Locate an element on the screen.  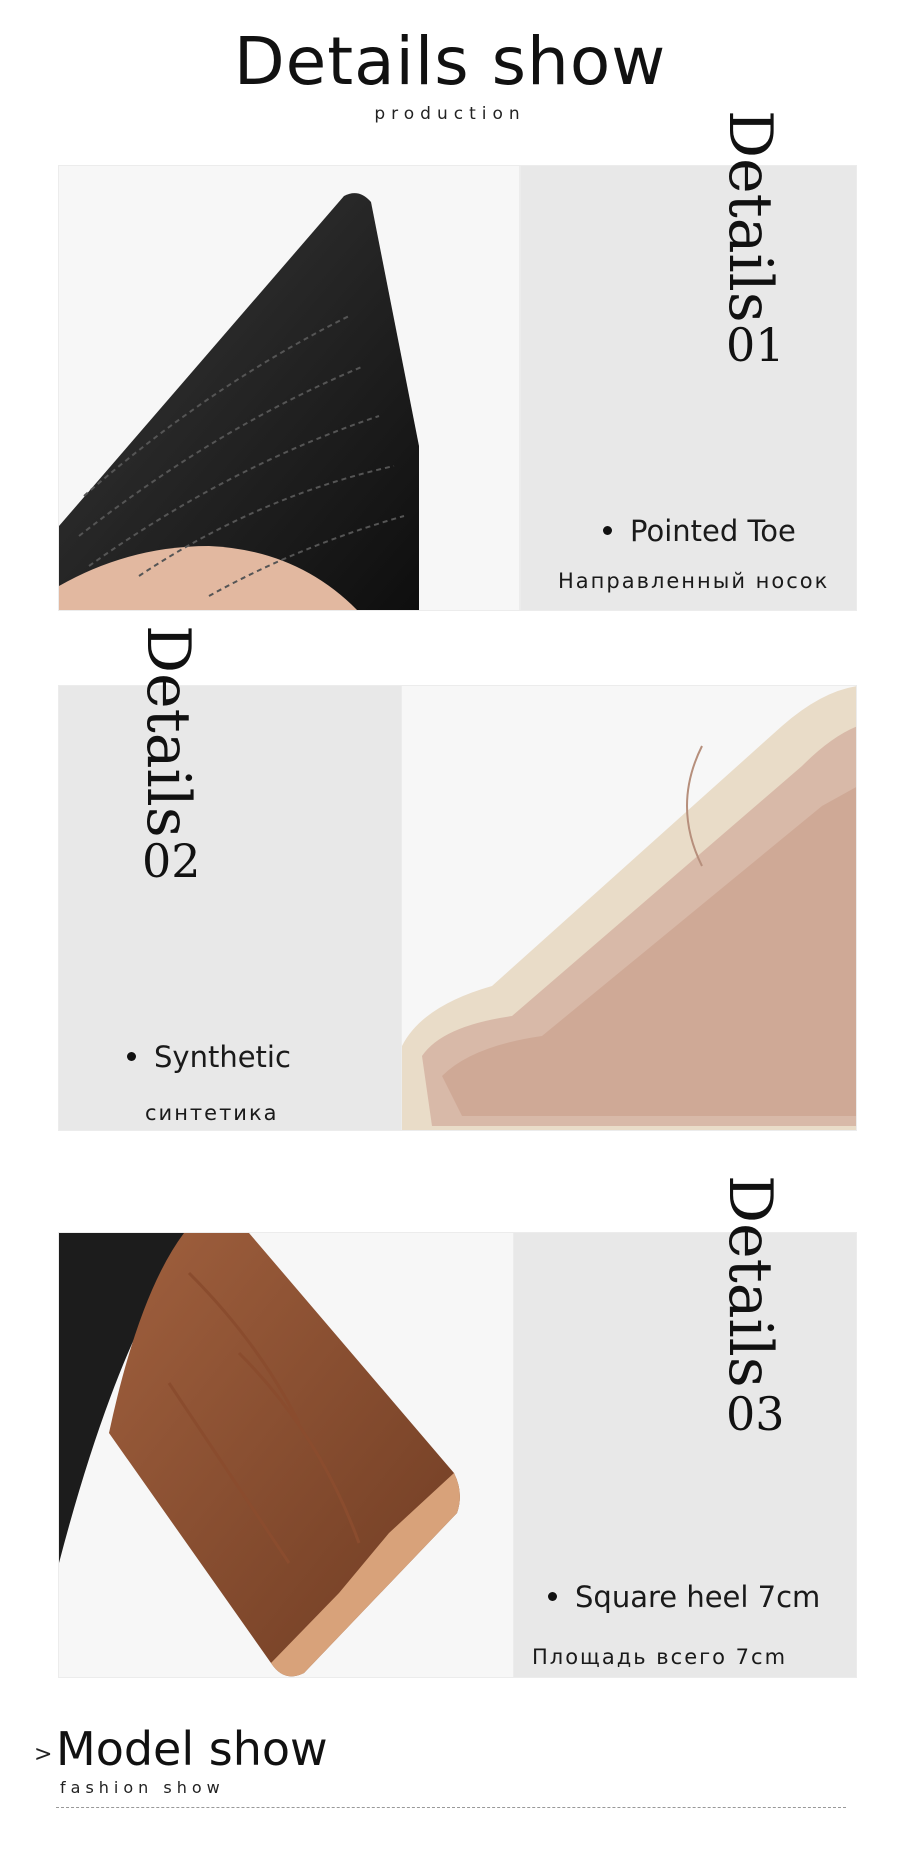
pointed-toe-shoe-image is located at coordinates (239, 401).